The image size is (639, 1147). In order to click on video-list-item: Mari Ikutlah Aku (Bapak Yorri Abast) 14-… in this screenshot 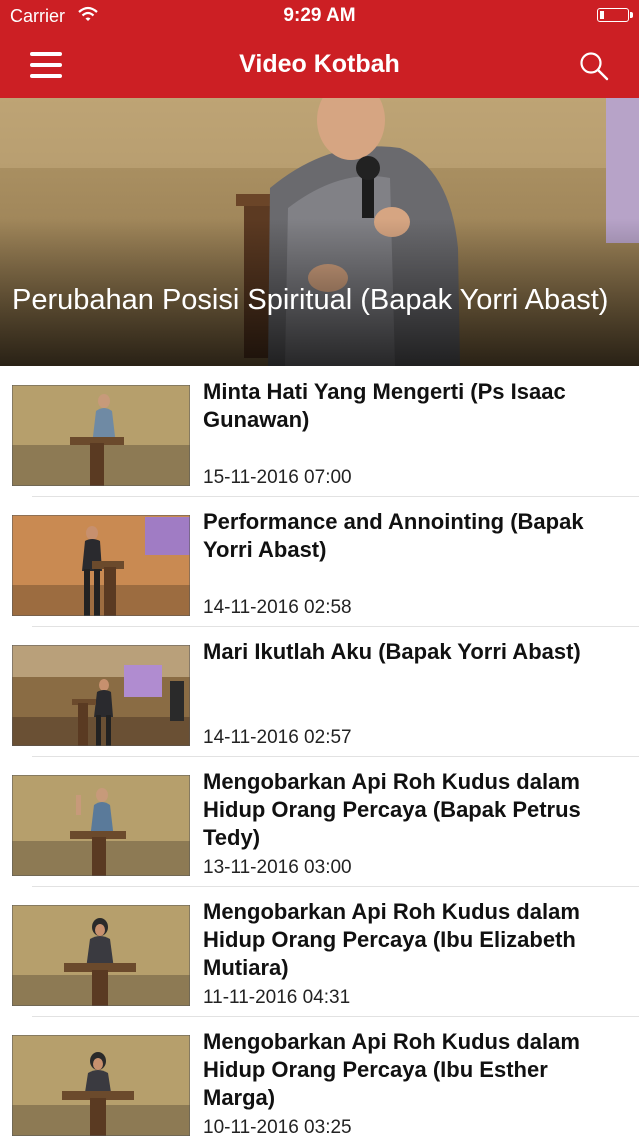, I will do `click(319, 692)`.